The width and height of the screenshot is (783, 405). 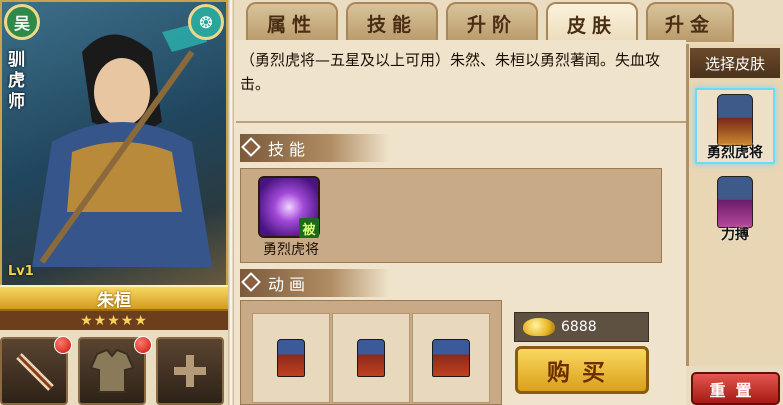 What do you see at coordinates (309, 228) in the screenshot?
I see `passive-tag: 被` at bounding box center [309, 228].